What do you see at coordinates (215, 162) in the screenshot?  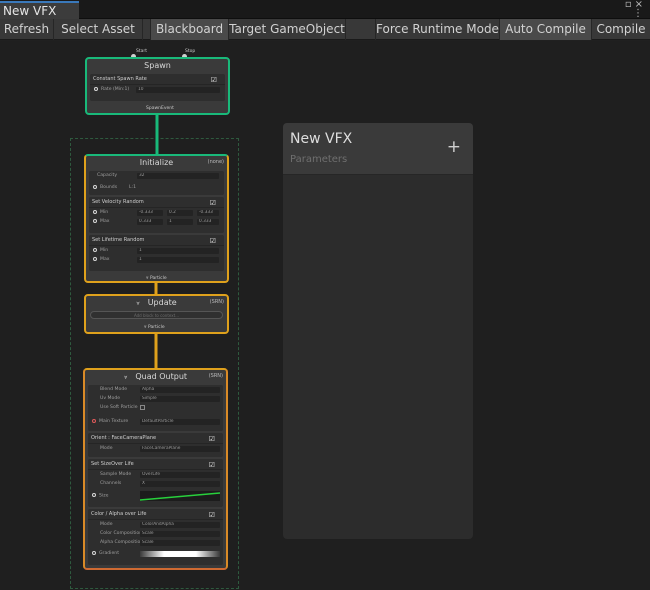 I see `initialize-space-tag: (none)` at bounding box center [215, 162].